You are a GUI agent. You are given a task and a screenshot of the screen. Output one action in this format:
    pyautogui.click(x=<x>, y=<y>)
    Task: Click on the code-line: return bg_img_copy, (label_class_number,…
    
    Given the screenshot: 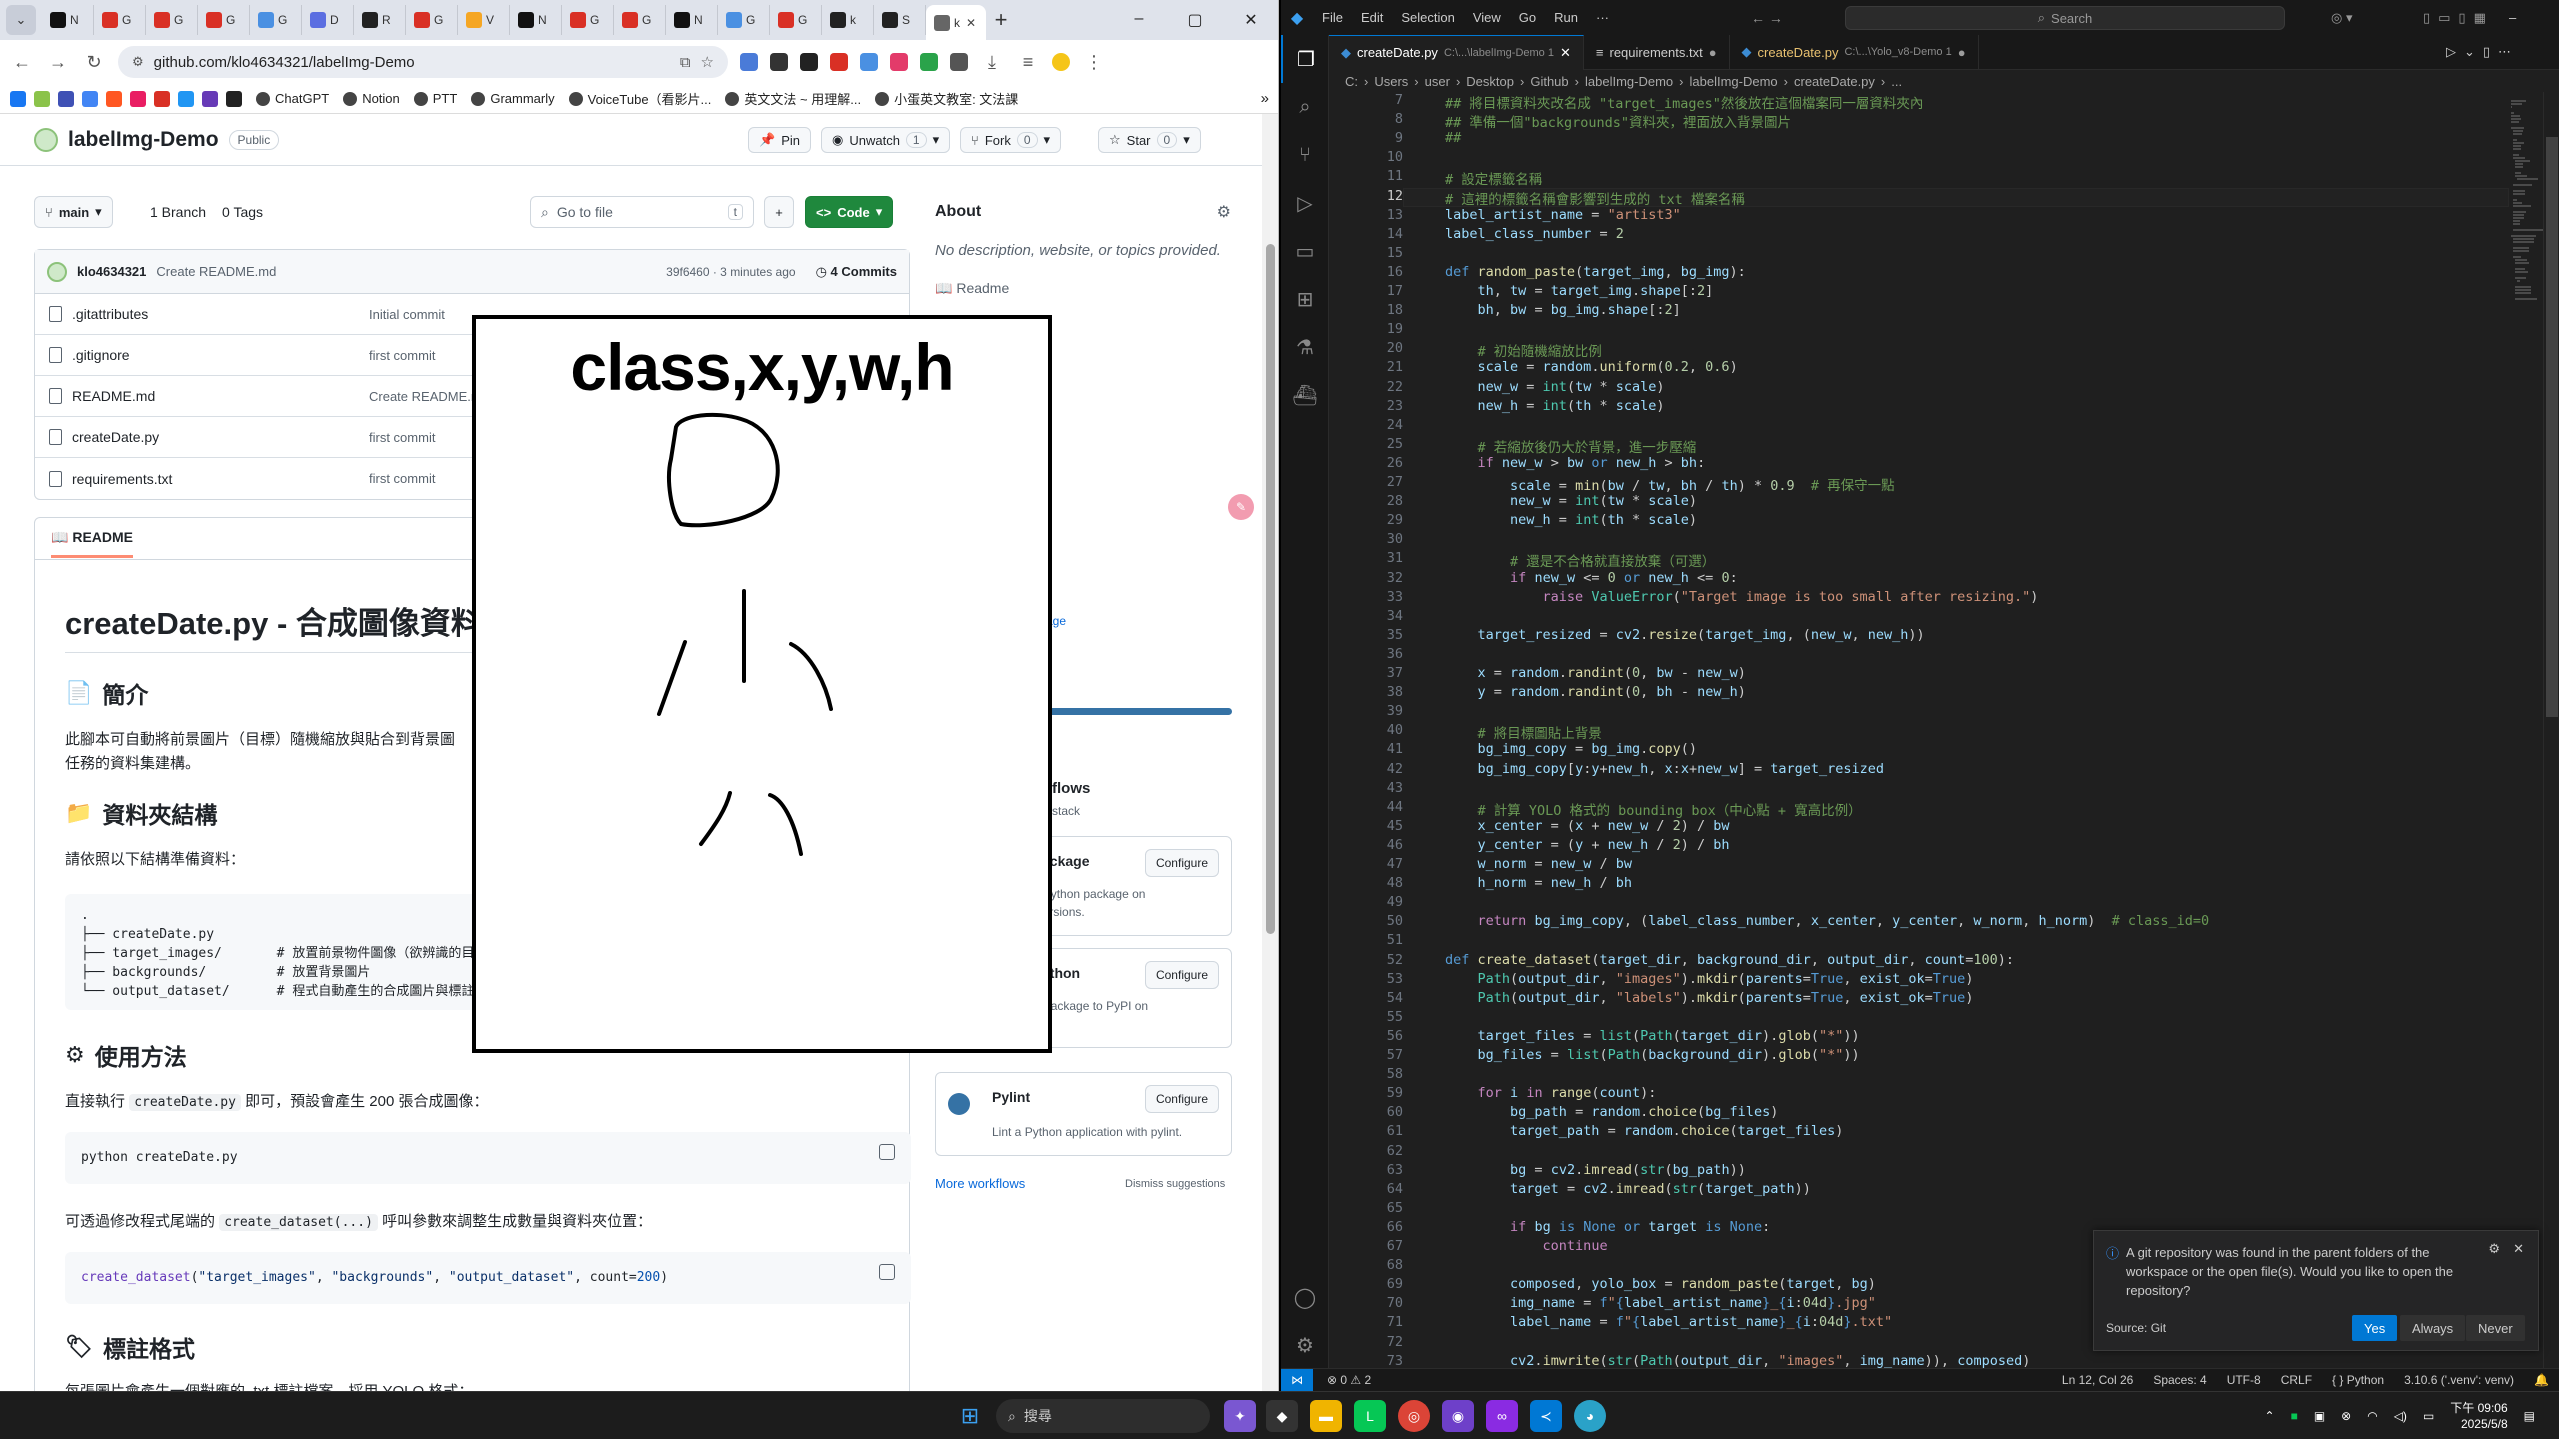 What is the action you would take?
    pyautogui.click(x=1827, y=921)
    